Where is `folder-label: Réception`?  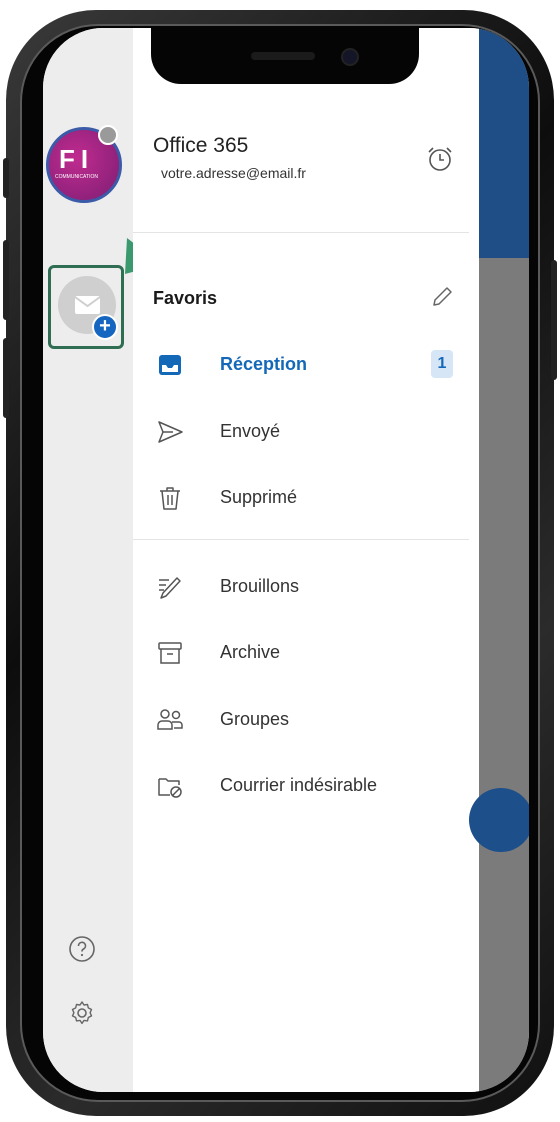 folder-label: Réception is located at coordinates (264, 364).